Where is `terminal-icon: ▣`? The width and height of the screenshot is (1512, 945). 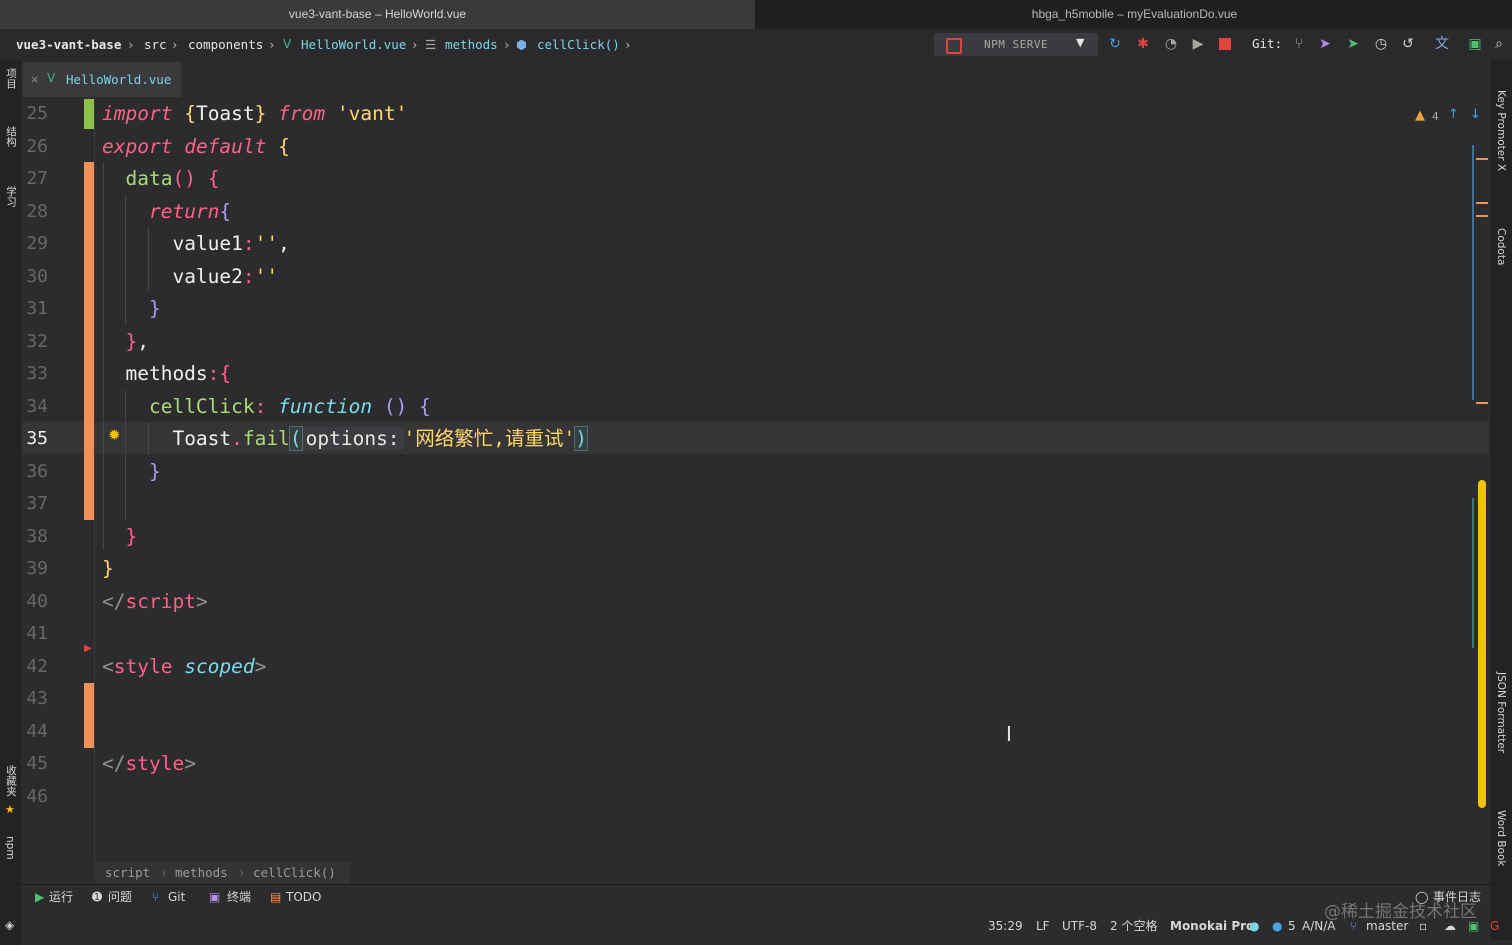 terminal-icon: ▣ is located at coordinates (1475, 44).